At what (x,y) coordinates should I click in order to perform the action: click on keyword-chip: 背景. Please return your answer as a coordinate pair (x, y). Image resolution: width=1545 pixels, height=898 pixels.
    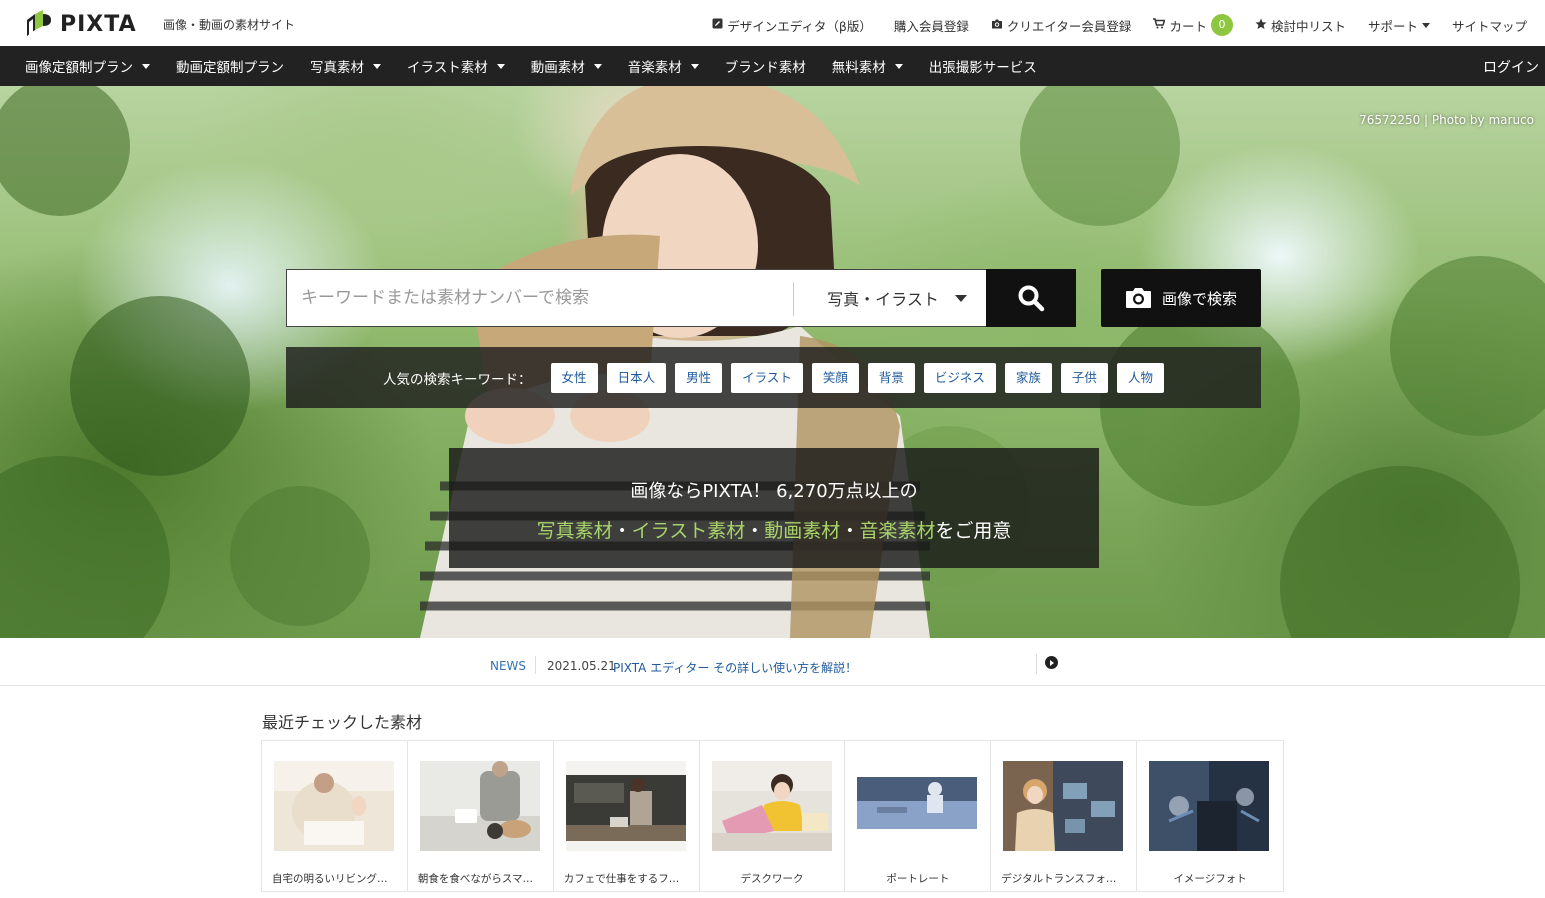
    Looking at the image, I should click on (891, 377).